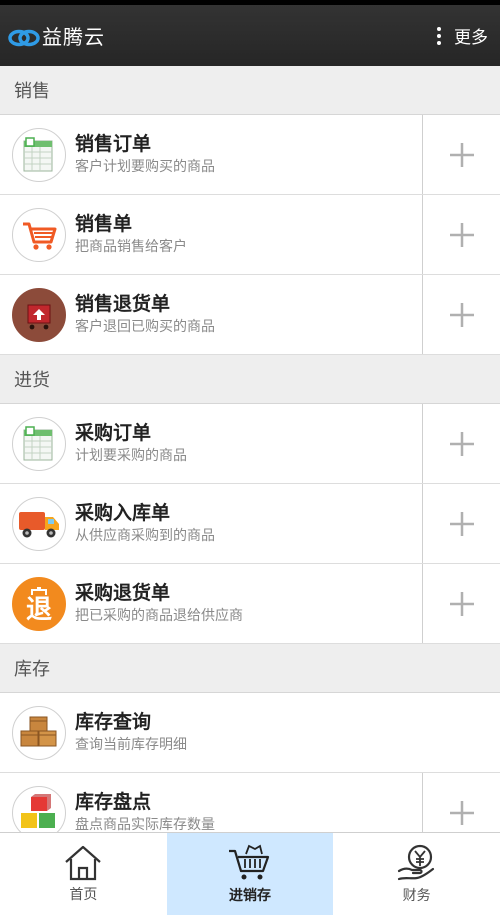 This screenshot has width=500, height=915. What do you see at coordinates (123, 513) in the screenshot?
I see `item-title: 采购入库单` at bounding box center [123, 513].